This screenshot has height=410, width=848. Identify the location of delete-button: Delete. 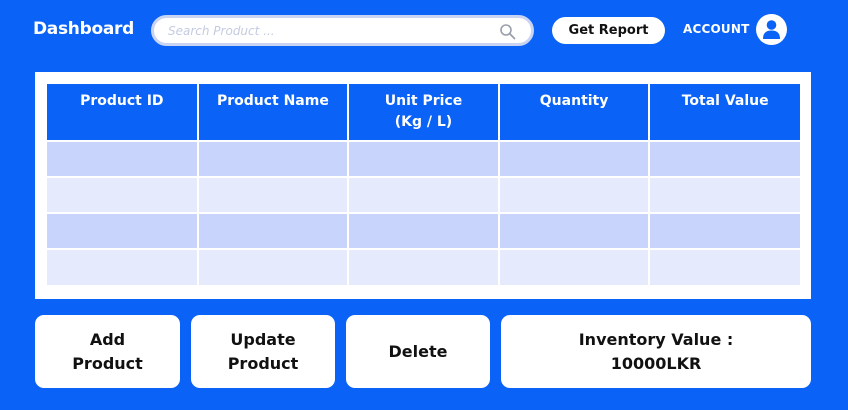
(418, 351).